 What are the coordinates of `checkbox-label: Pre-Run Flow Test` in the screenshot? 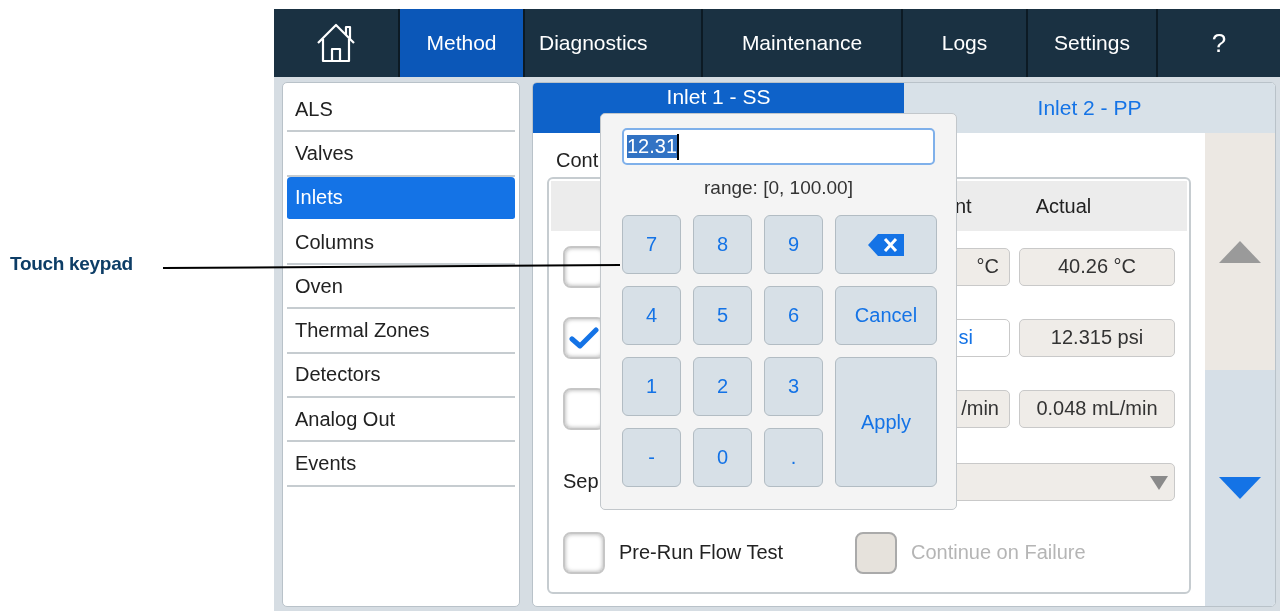 It's located at (701, 552).